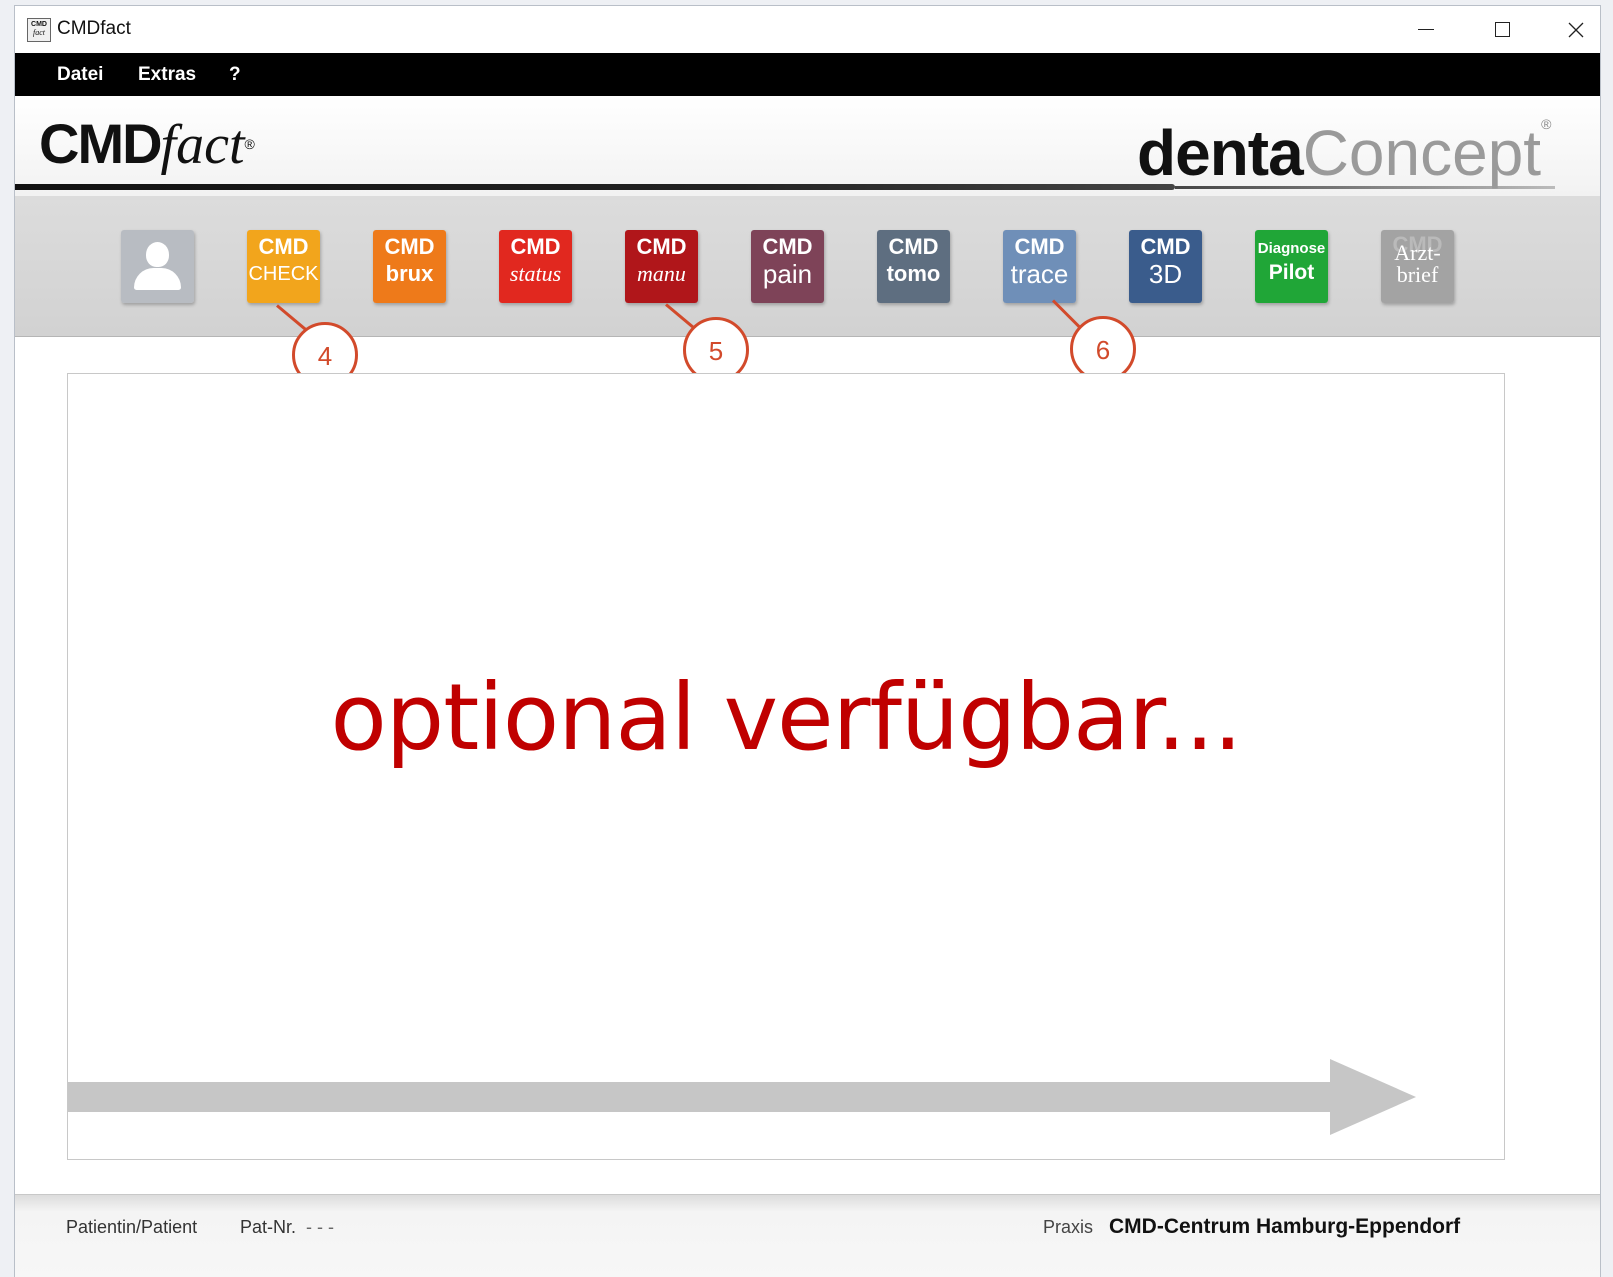 The width and height of the screenshot is (1613, 1277). What do you see at coordinates (661, 266) in the screenshot?
I see `cmd-manu-button: CMD manu` at bounding box center [661, 266].